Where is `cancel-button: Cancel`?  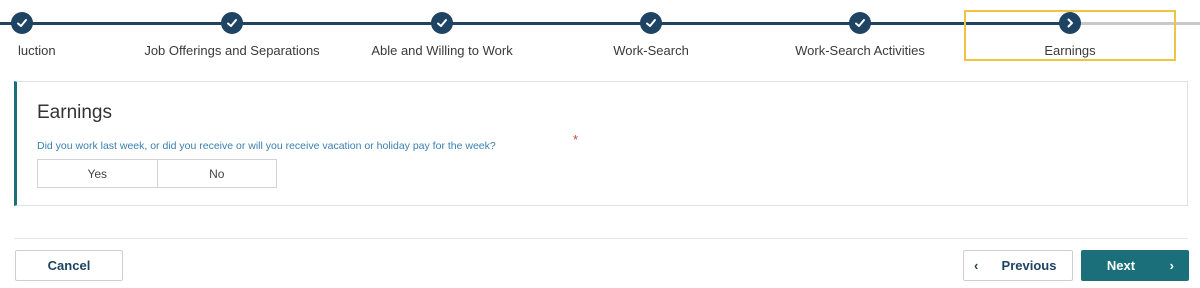
cancel-button: Cancel is located at coordinates (69, 265).